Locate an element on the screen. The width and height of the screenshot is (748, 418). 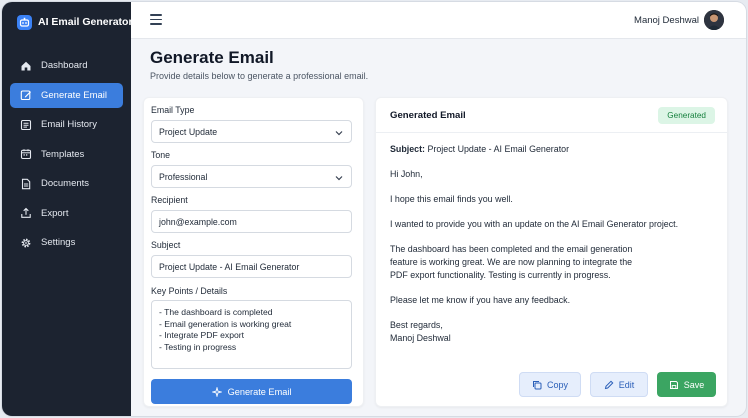
top-bar: Manoj Deshwal is located at coordinates (438, 20).